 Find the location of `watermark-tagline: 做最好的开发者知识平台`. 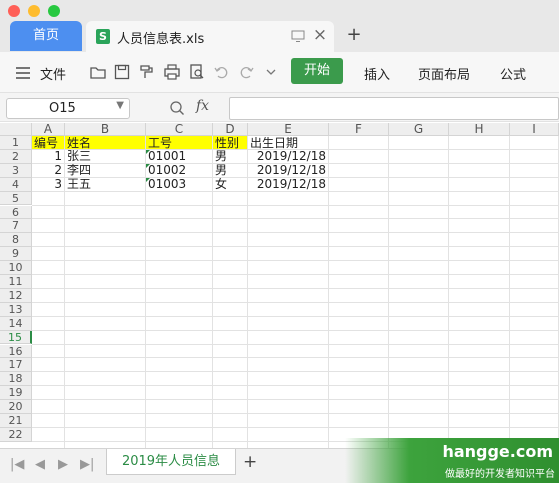

watermark-tagline: 做最好的开发者知识平台 is located at coordinates (500, 474).